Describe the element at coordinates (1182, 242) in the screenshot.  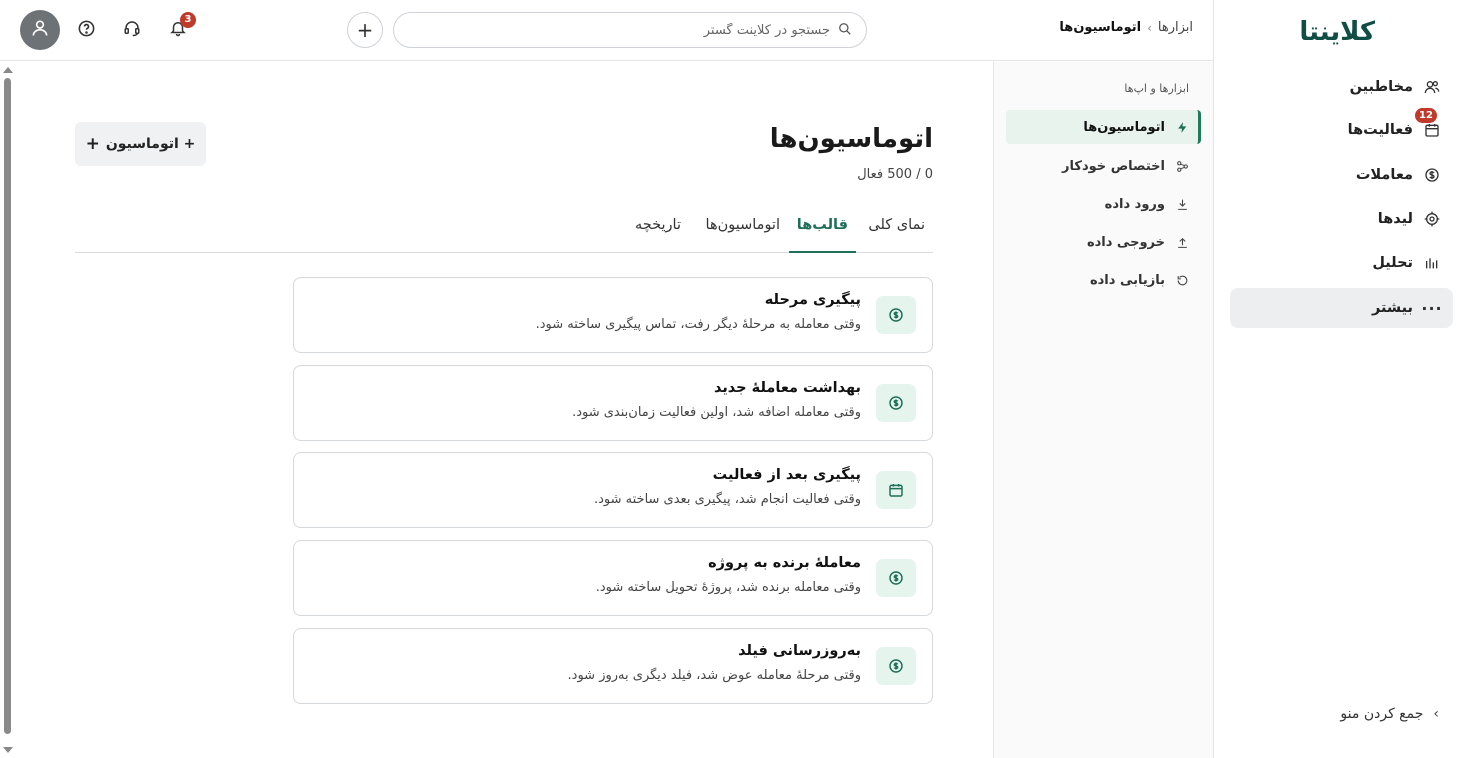
I see `upload-icon` at that location.